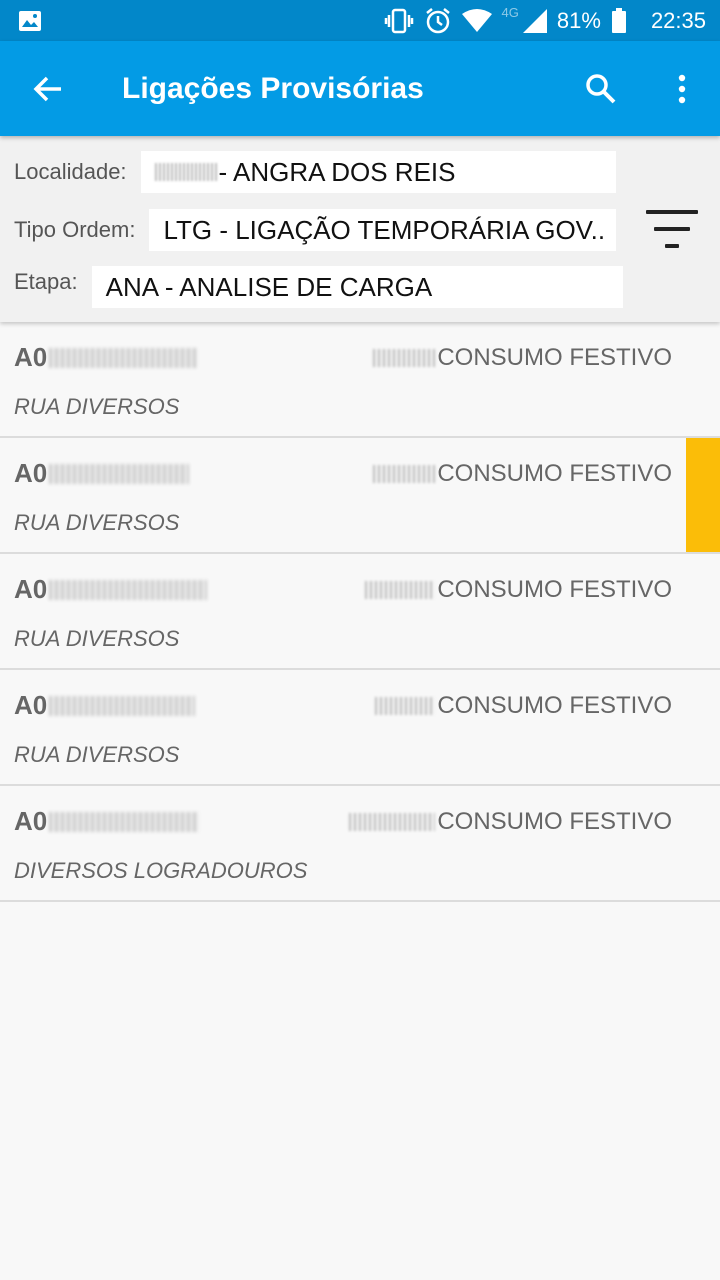 The image size is (720, 1280). I want to click on page-title: Ligações Provisórias, so click(273, 88).